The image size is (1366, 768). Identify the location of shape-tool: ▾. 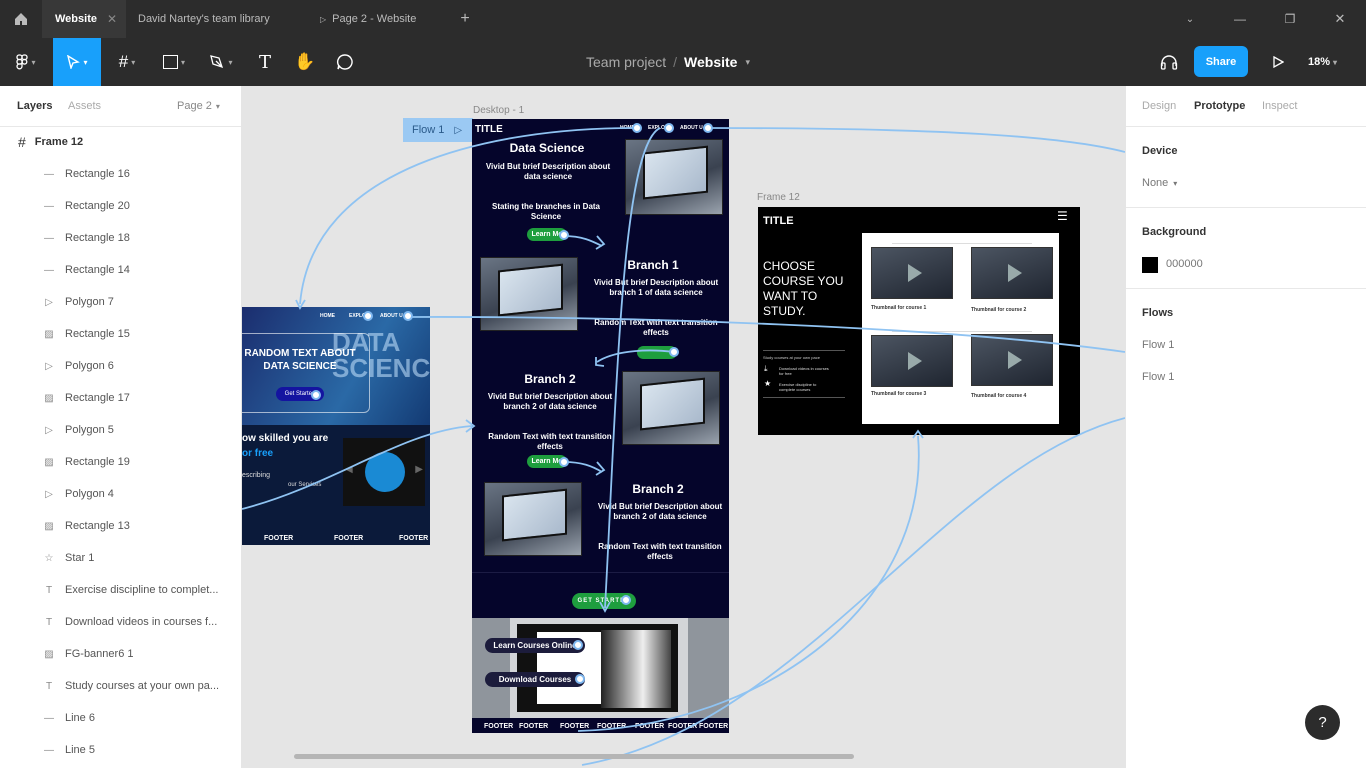
(174, 62).